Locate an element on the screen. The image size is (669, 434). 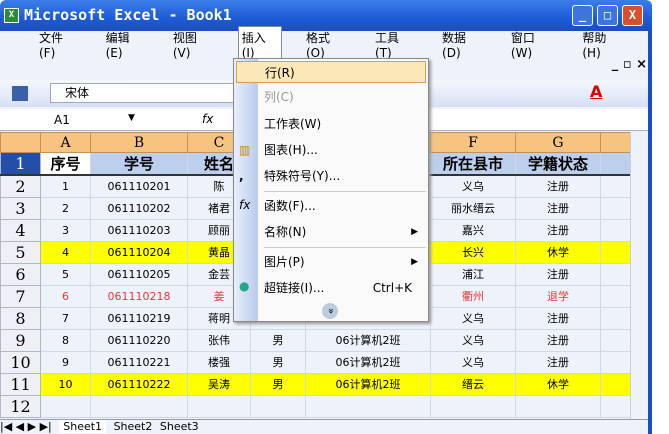
row-header: 10 is located at coordinates (20, 362).